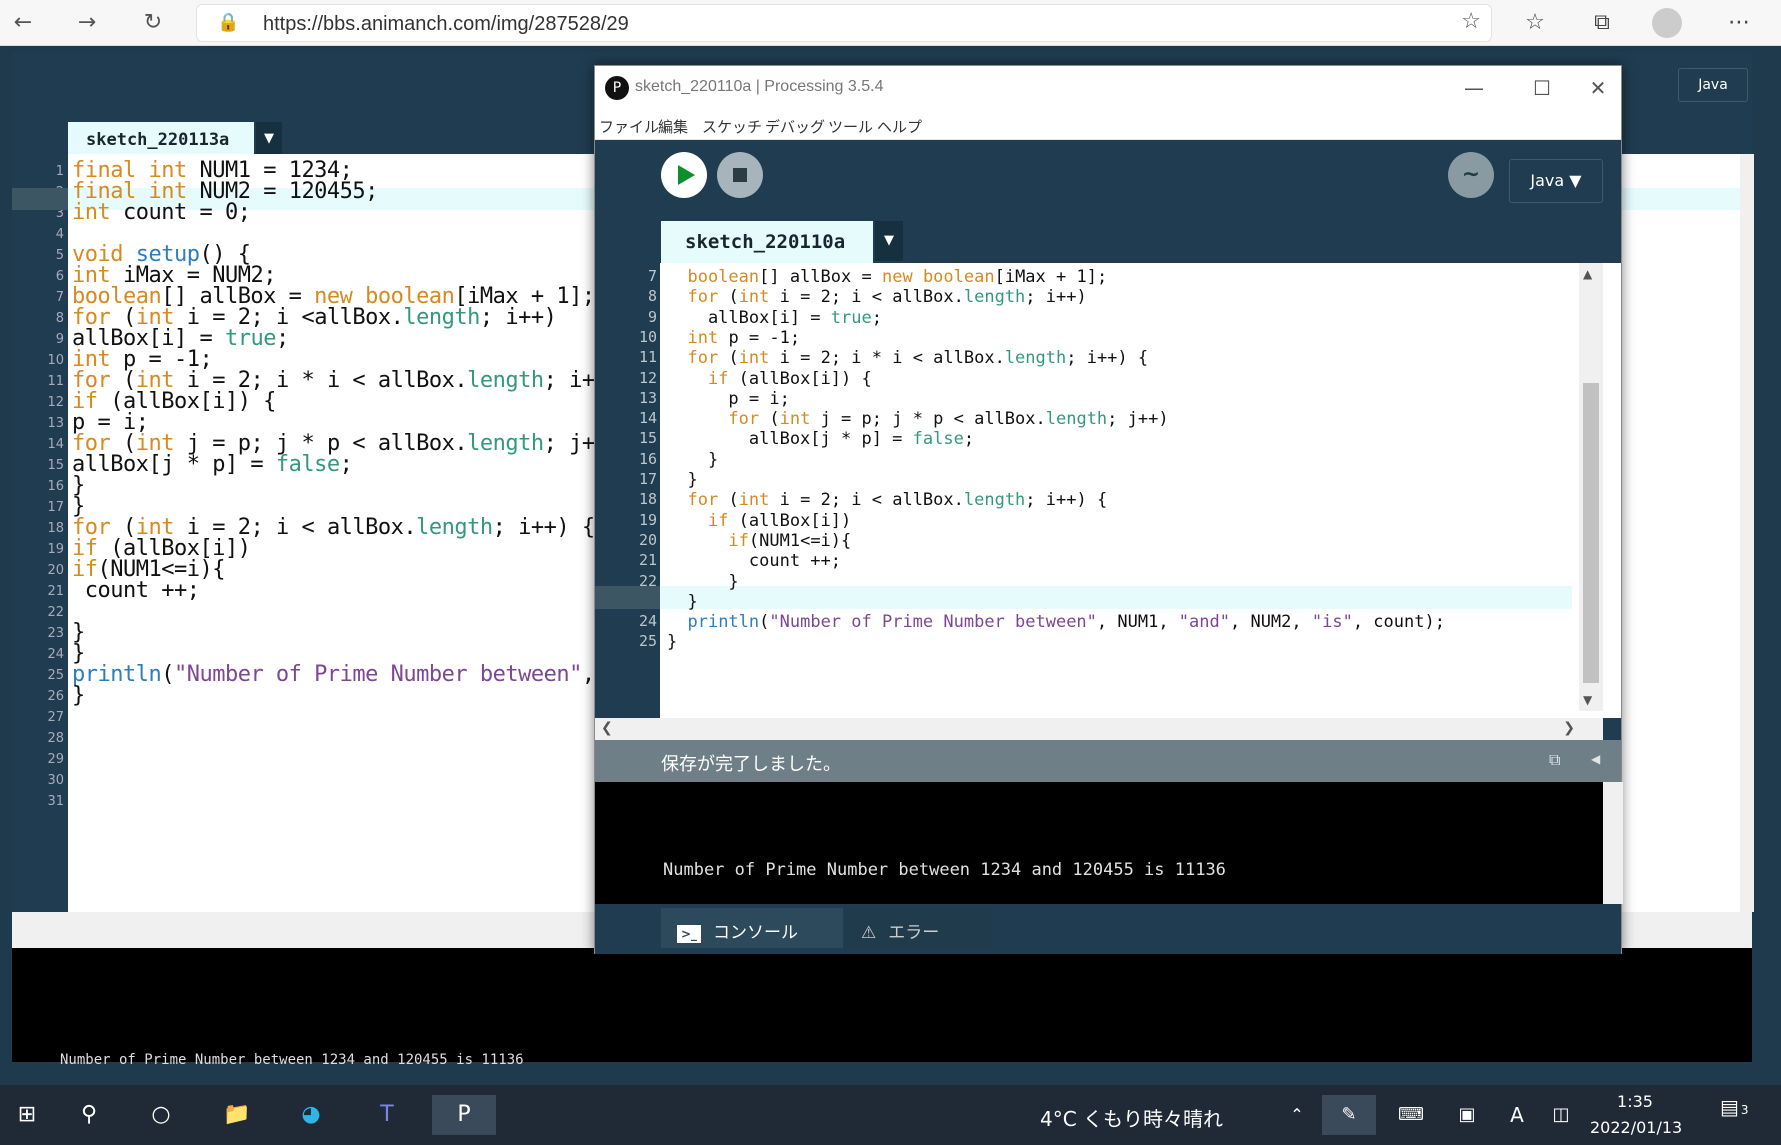  What do you see at coordinates (464, 1115) in the screenshot?
I see `processing-taskbar-icon: P` at bounding box center [464, 1115].